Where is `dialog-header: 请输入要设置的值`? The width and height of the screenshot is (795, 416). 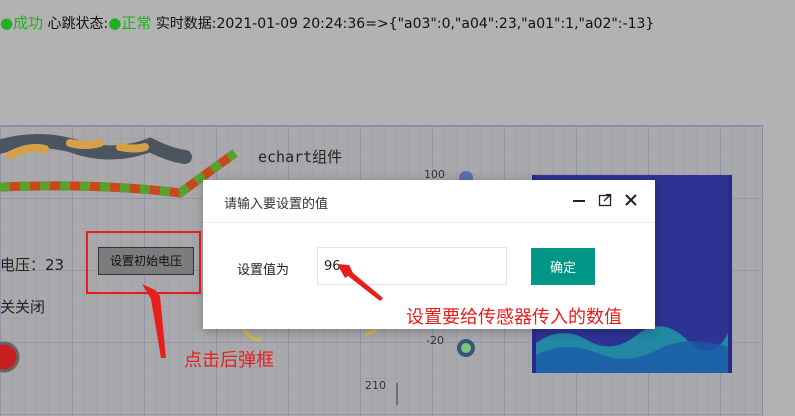
dialog-header: 请输入要设置的值 is located at coordinates (429, 201).